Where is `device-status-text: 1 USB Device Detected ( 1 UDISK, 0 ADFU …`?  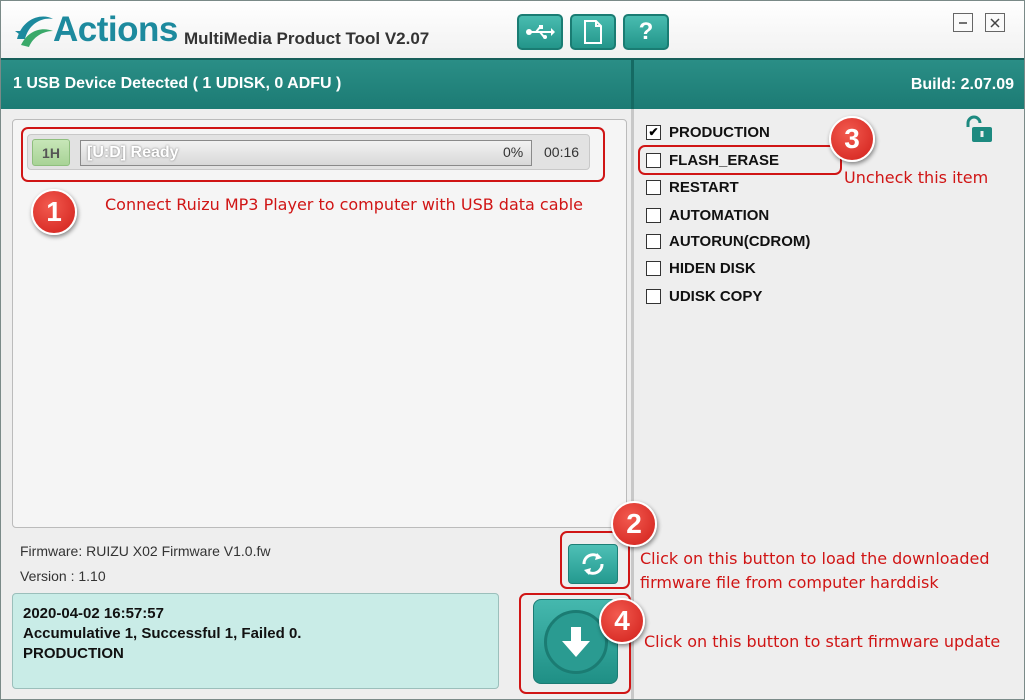
device-status-text: 1 USB Device Detected ( 1 UDISK, 0 ADFU … is located at coordinates (177, 83).